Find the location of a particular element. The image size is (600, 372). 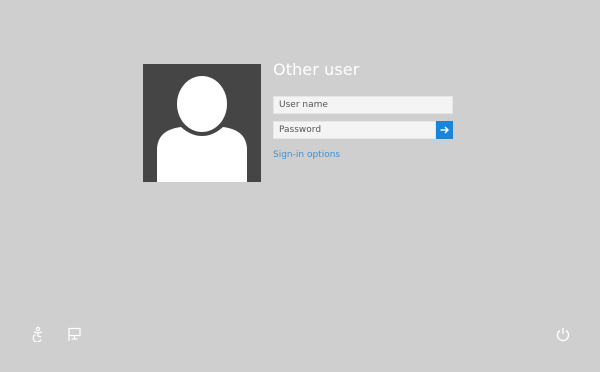

network-button is located at coordinates (74, 334).